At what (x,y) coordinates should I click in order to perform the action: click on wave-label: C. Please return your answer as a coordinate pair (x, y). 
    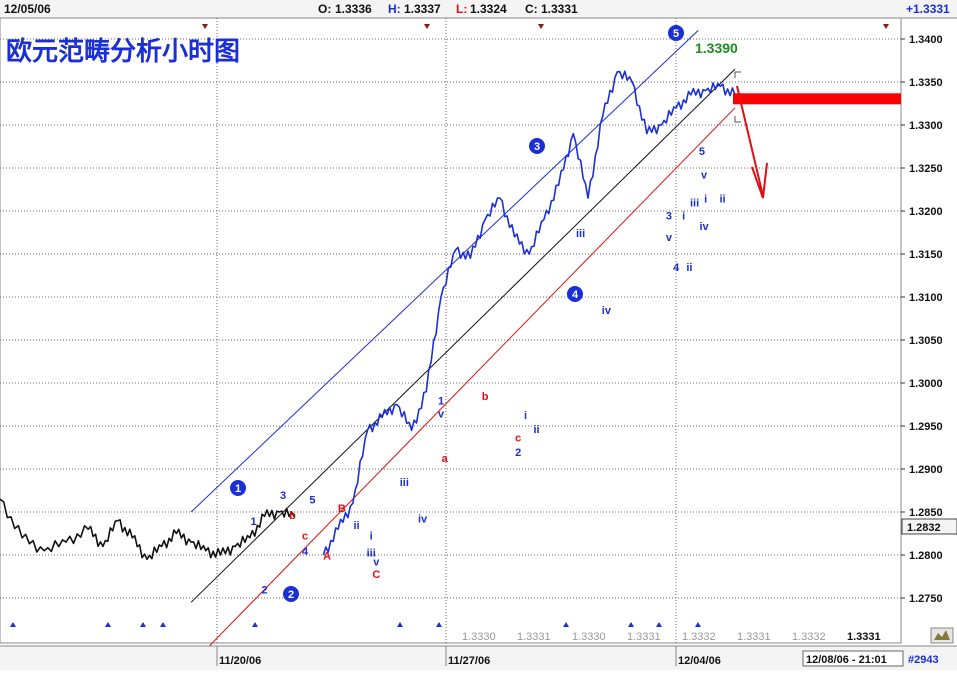
    Looking at the image, I should click on (376, 575).